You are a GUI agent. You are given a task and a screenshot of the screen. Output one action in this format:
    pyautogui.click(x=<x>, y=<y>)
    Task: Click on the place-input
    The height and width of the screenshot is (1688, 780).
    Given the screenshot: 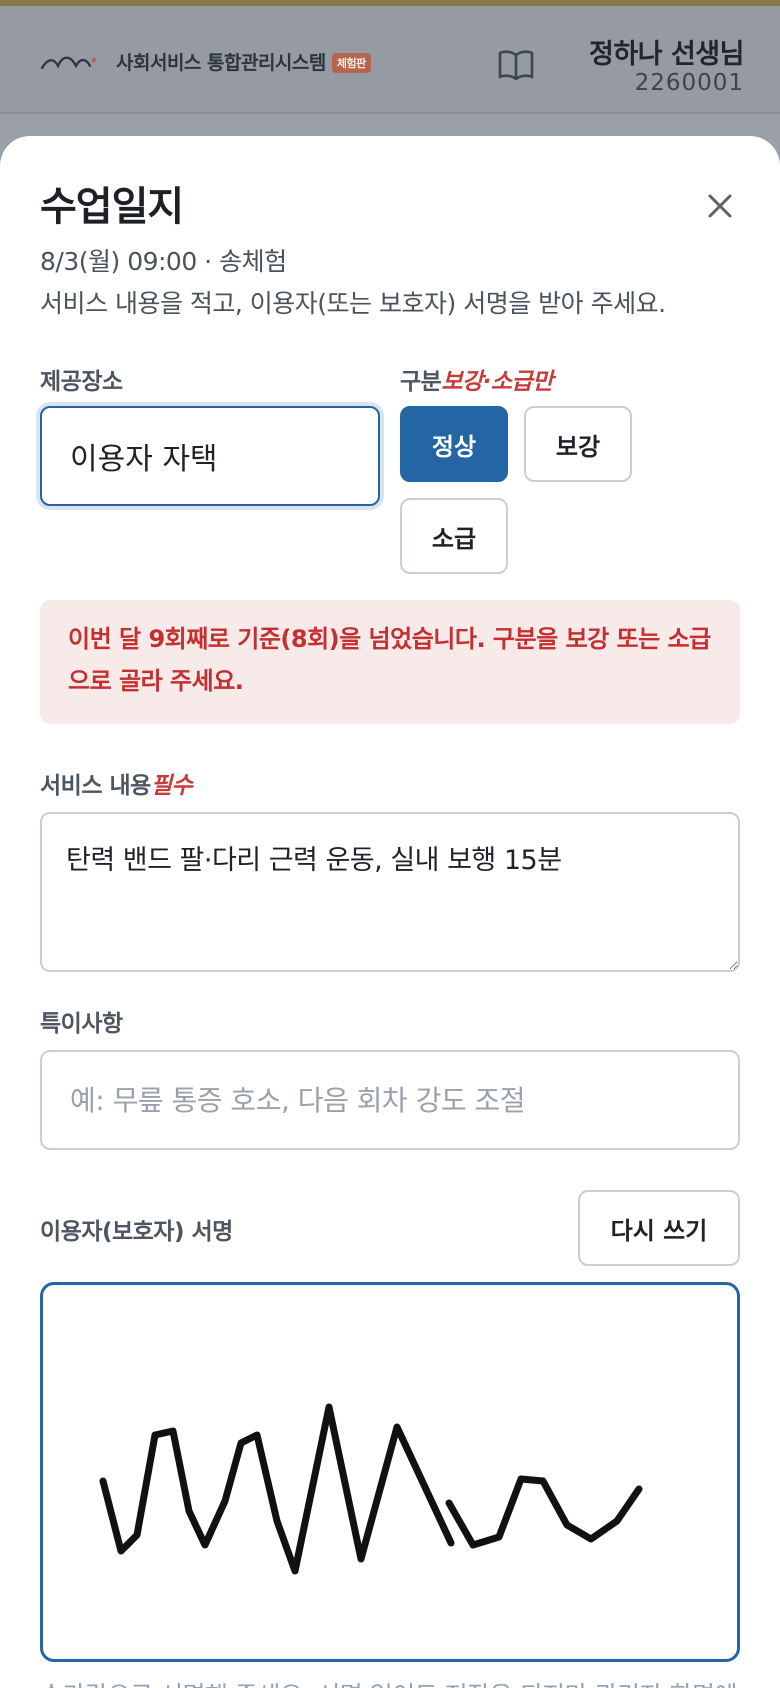 What is the action you would take?
    pyautogui.click(x=210, y=456)
    